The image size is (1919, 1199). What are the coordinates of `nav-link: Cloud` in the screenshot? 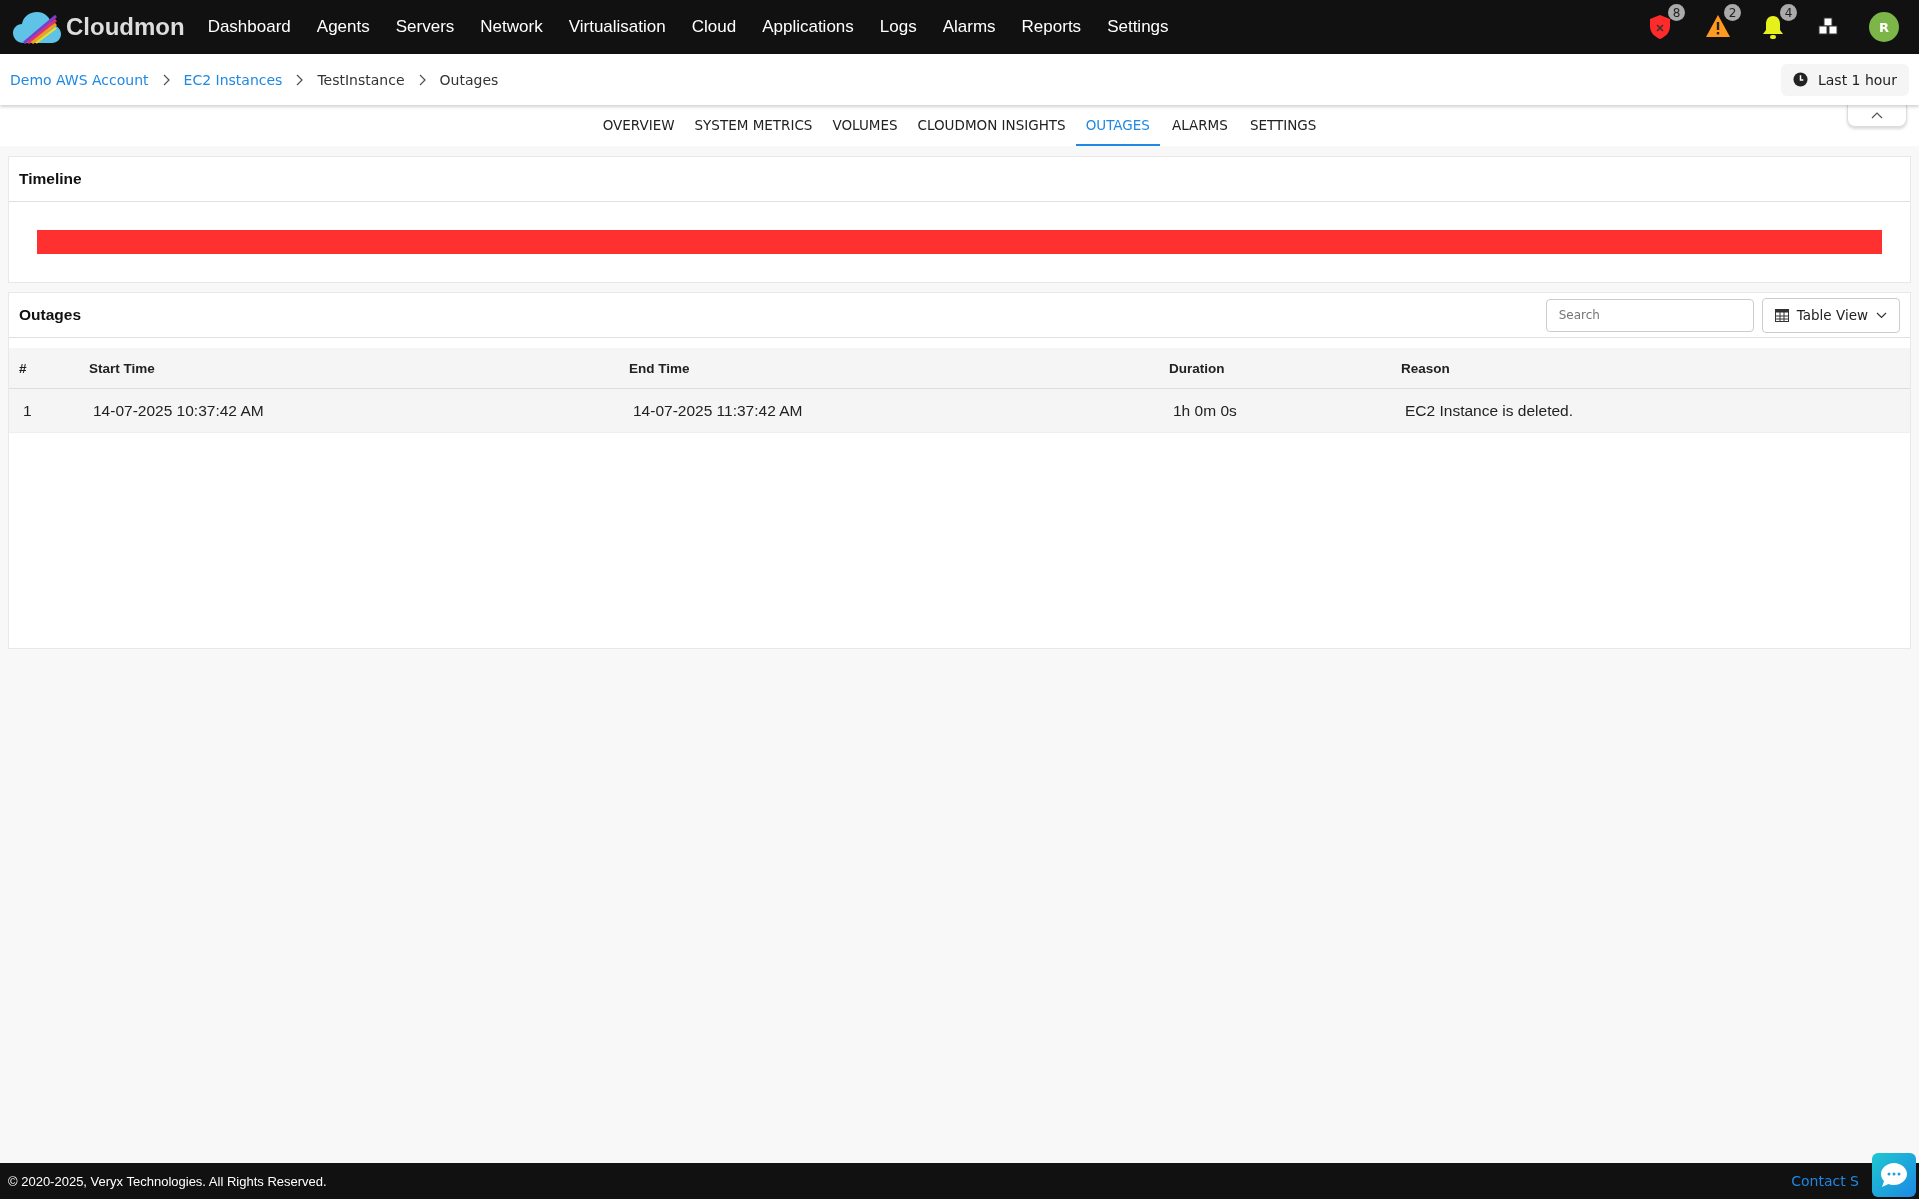 It's located at (714, 27).